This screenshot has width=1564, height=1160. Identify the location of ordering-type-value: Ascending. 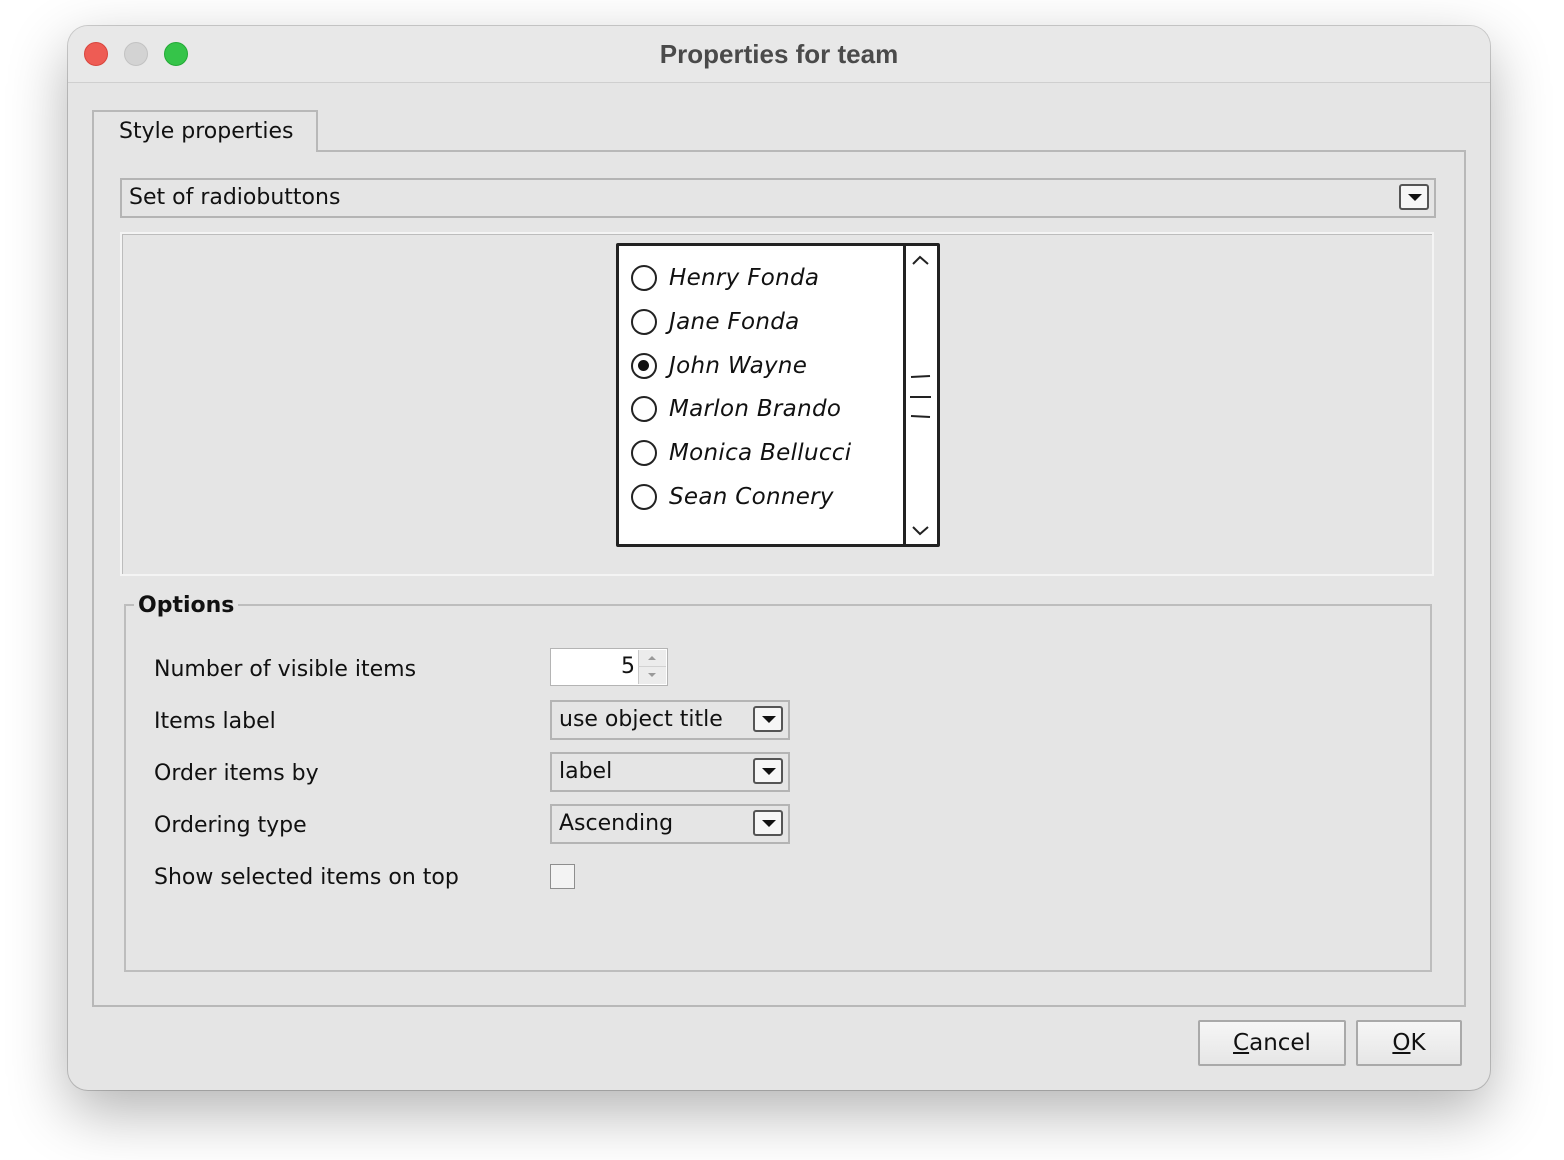
(616, 823).